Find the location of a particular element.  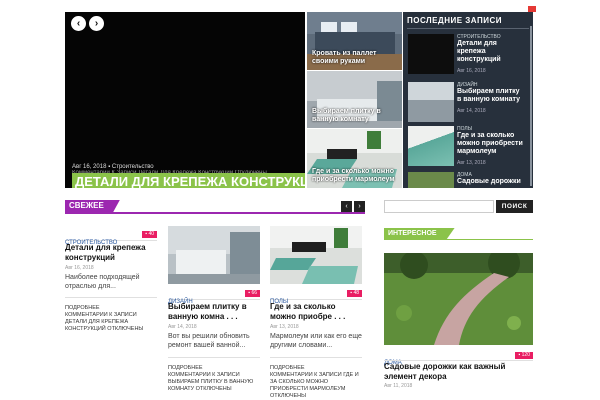

section-header-fresh: СВЕЖЕЕ ‹ › is located at coordinates (215, 207).